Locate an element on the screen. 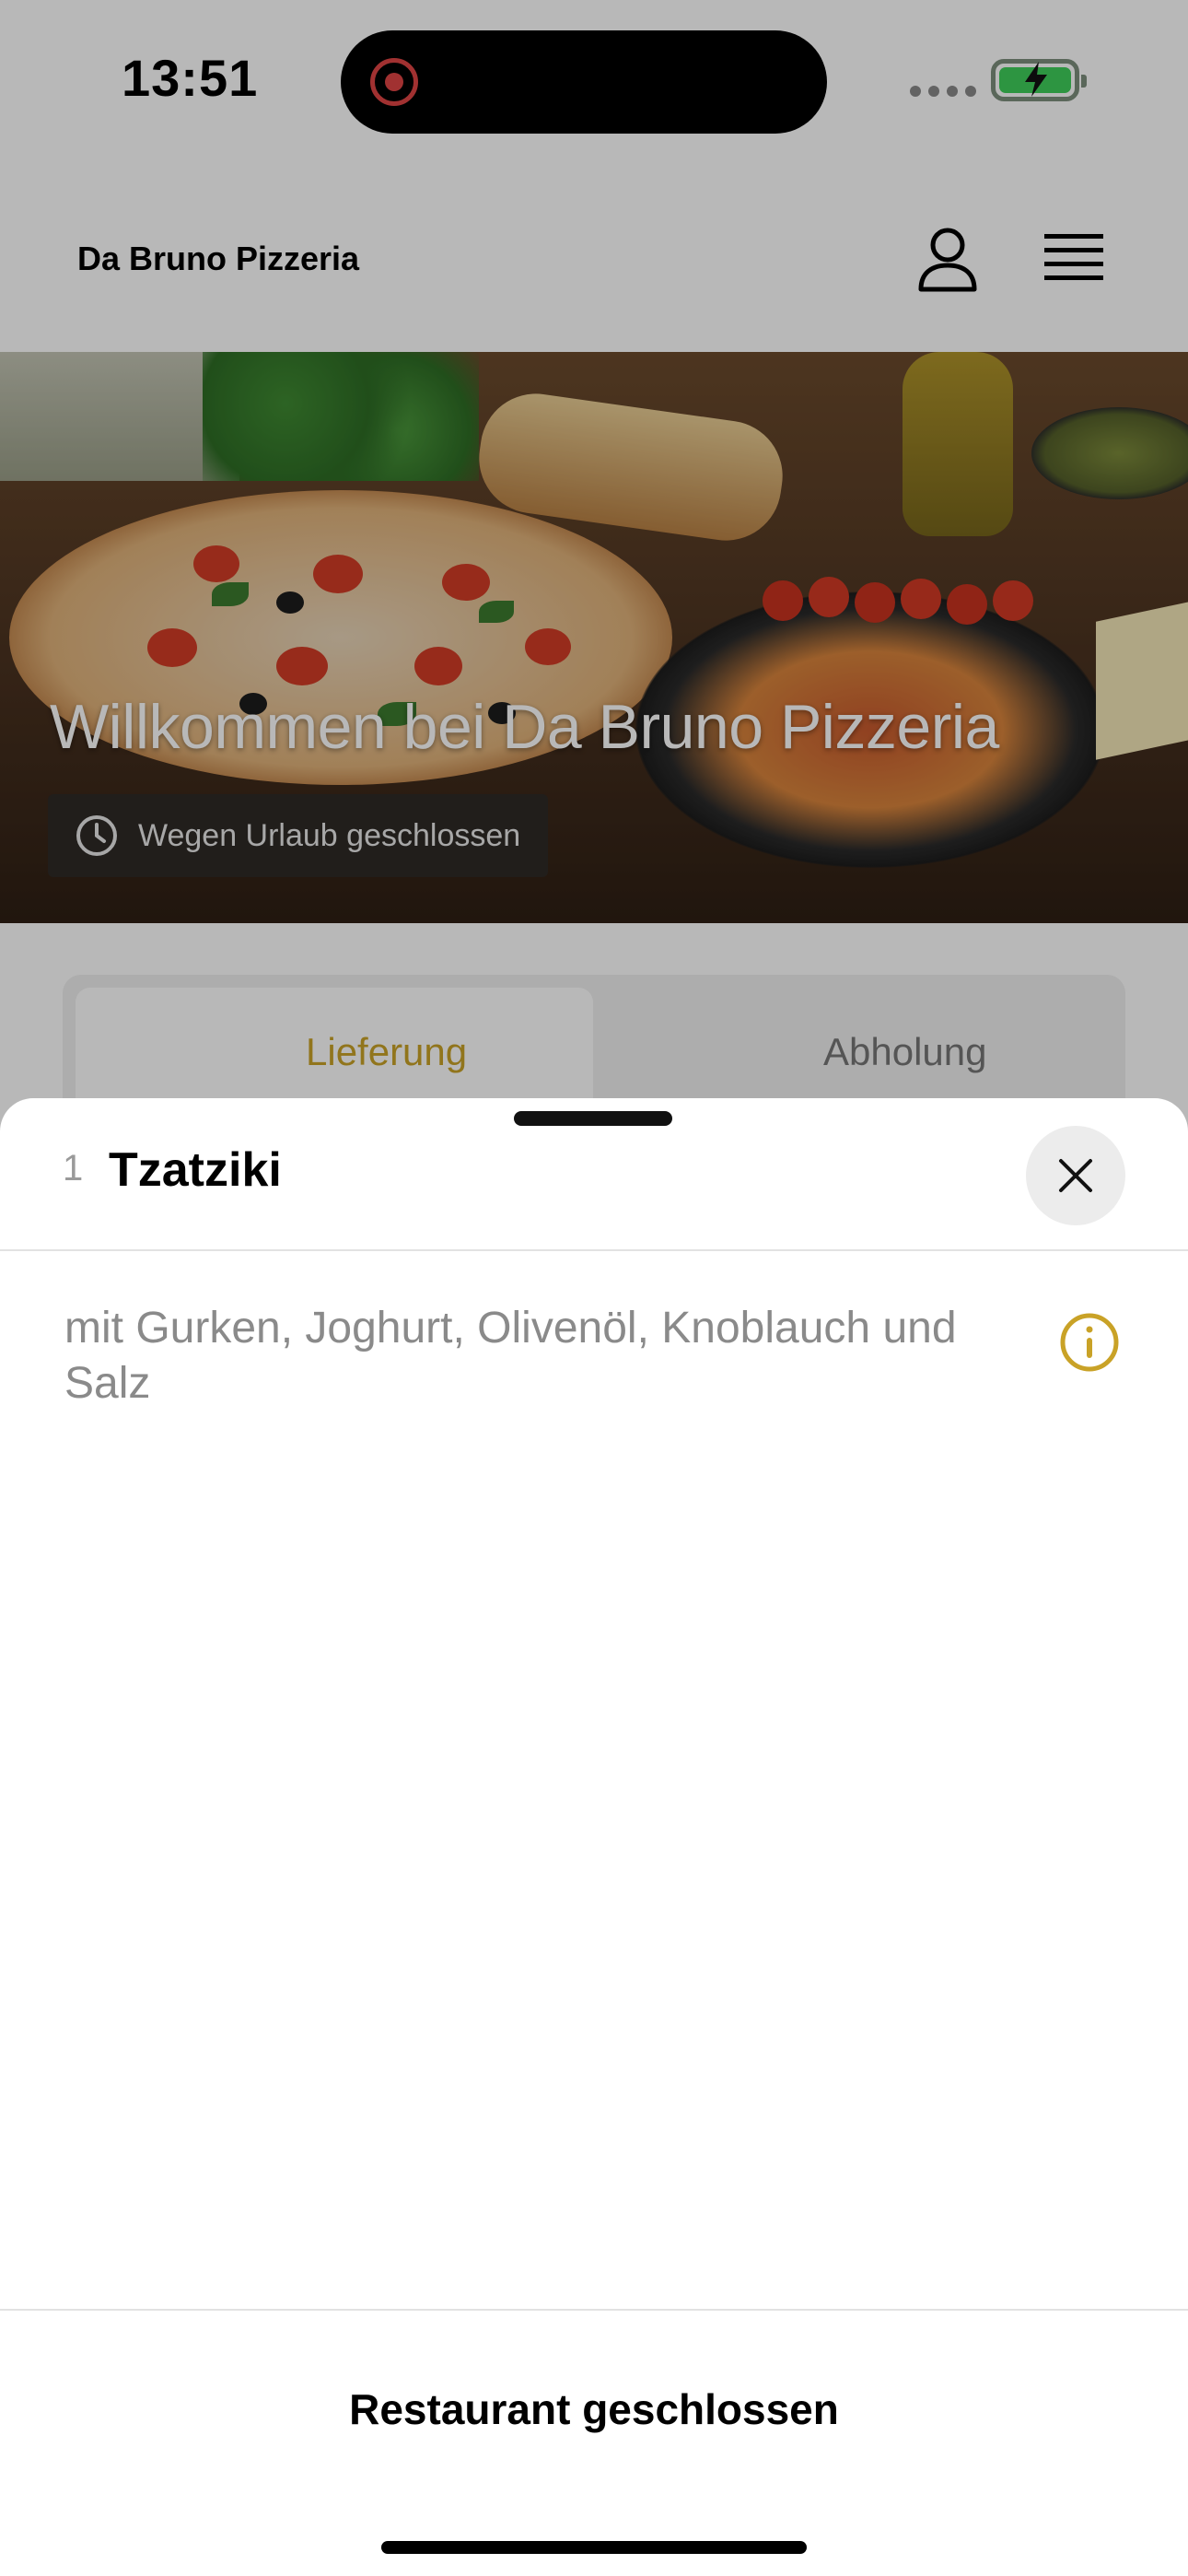  sheet-divider is located at coordinates (594, 1250).